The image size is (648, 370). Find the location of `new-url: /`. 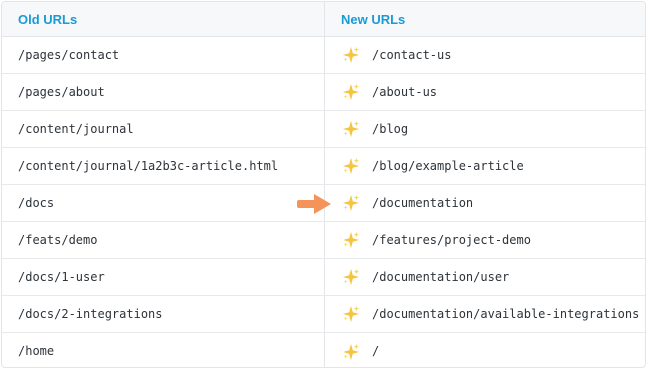

new-url: / is located at coordinates (376, 351).